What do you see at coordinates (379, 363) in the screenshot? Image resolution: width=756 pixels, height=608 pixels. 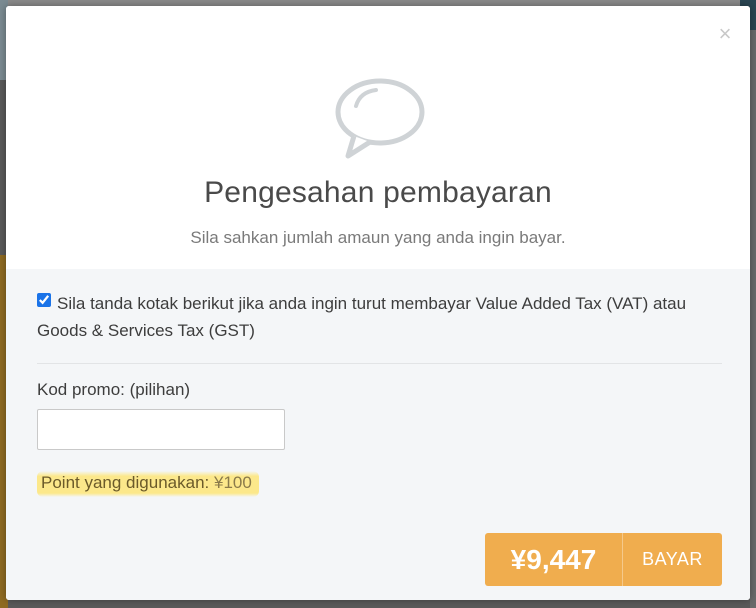 I see `divider` at bounding box center [379, 363].